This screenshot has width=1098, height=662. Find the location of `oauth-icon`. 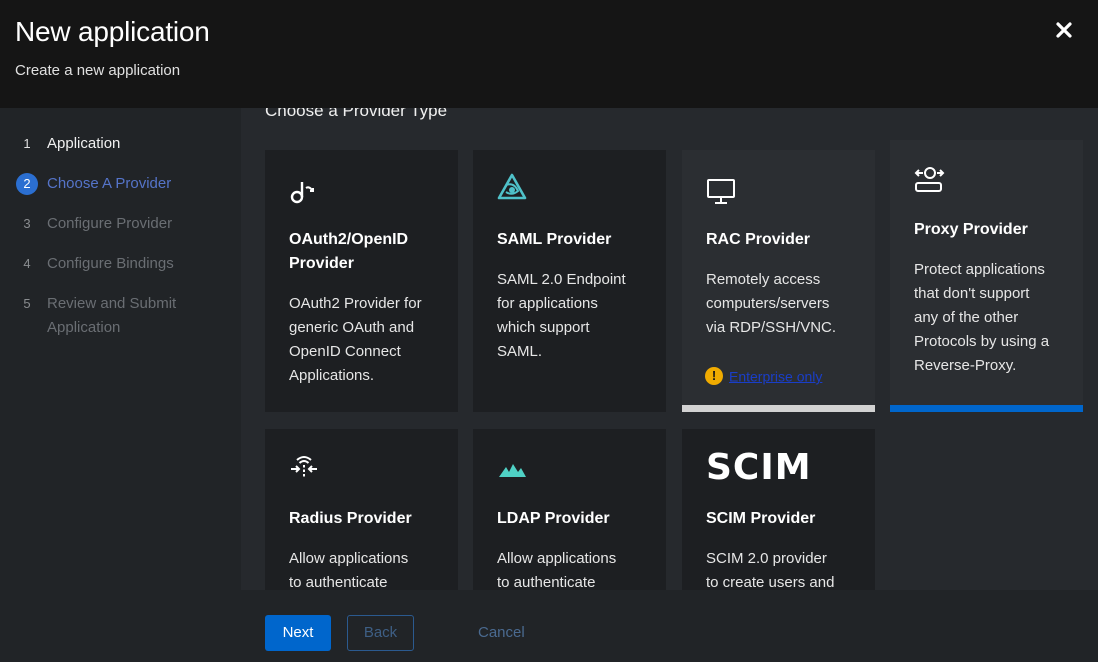

oauth-icon is located at coordinates (302, 193).